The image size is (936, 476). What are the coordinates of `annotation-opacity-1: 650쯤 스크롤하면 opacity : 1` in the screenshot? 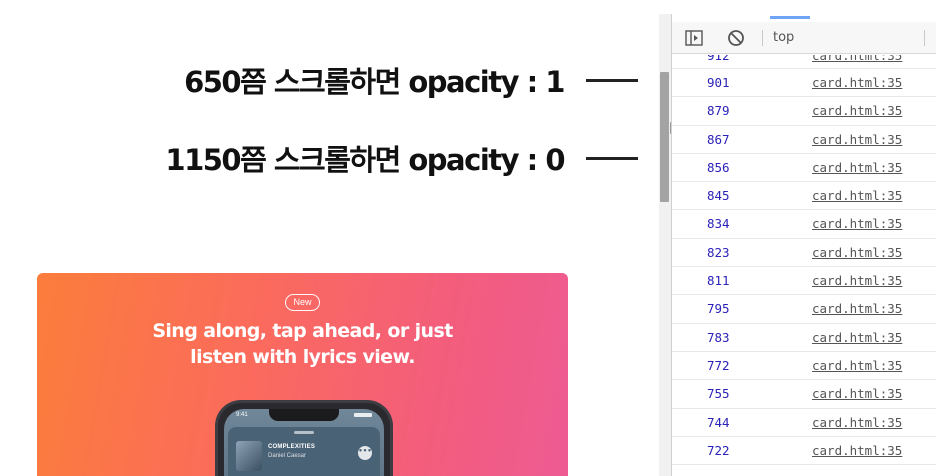 It's located at (320, 80).